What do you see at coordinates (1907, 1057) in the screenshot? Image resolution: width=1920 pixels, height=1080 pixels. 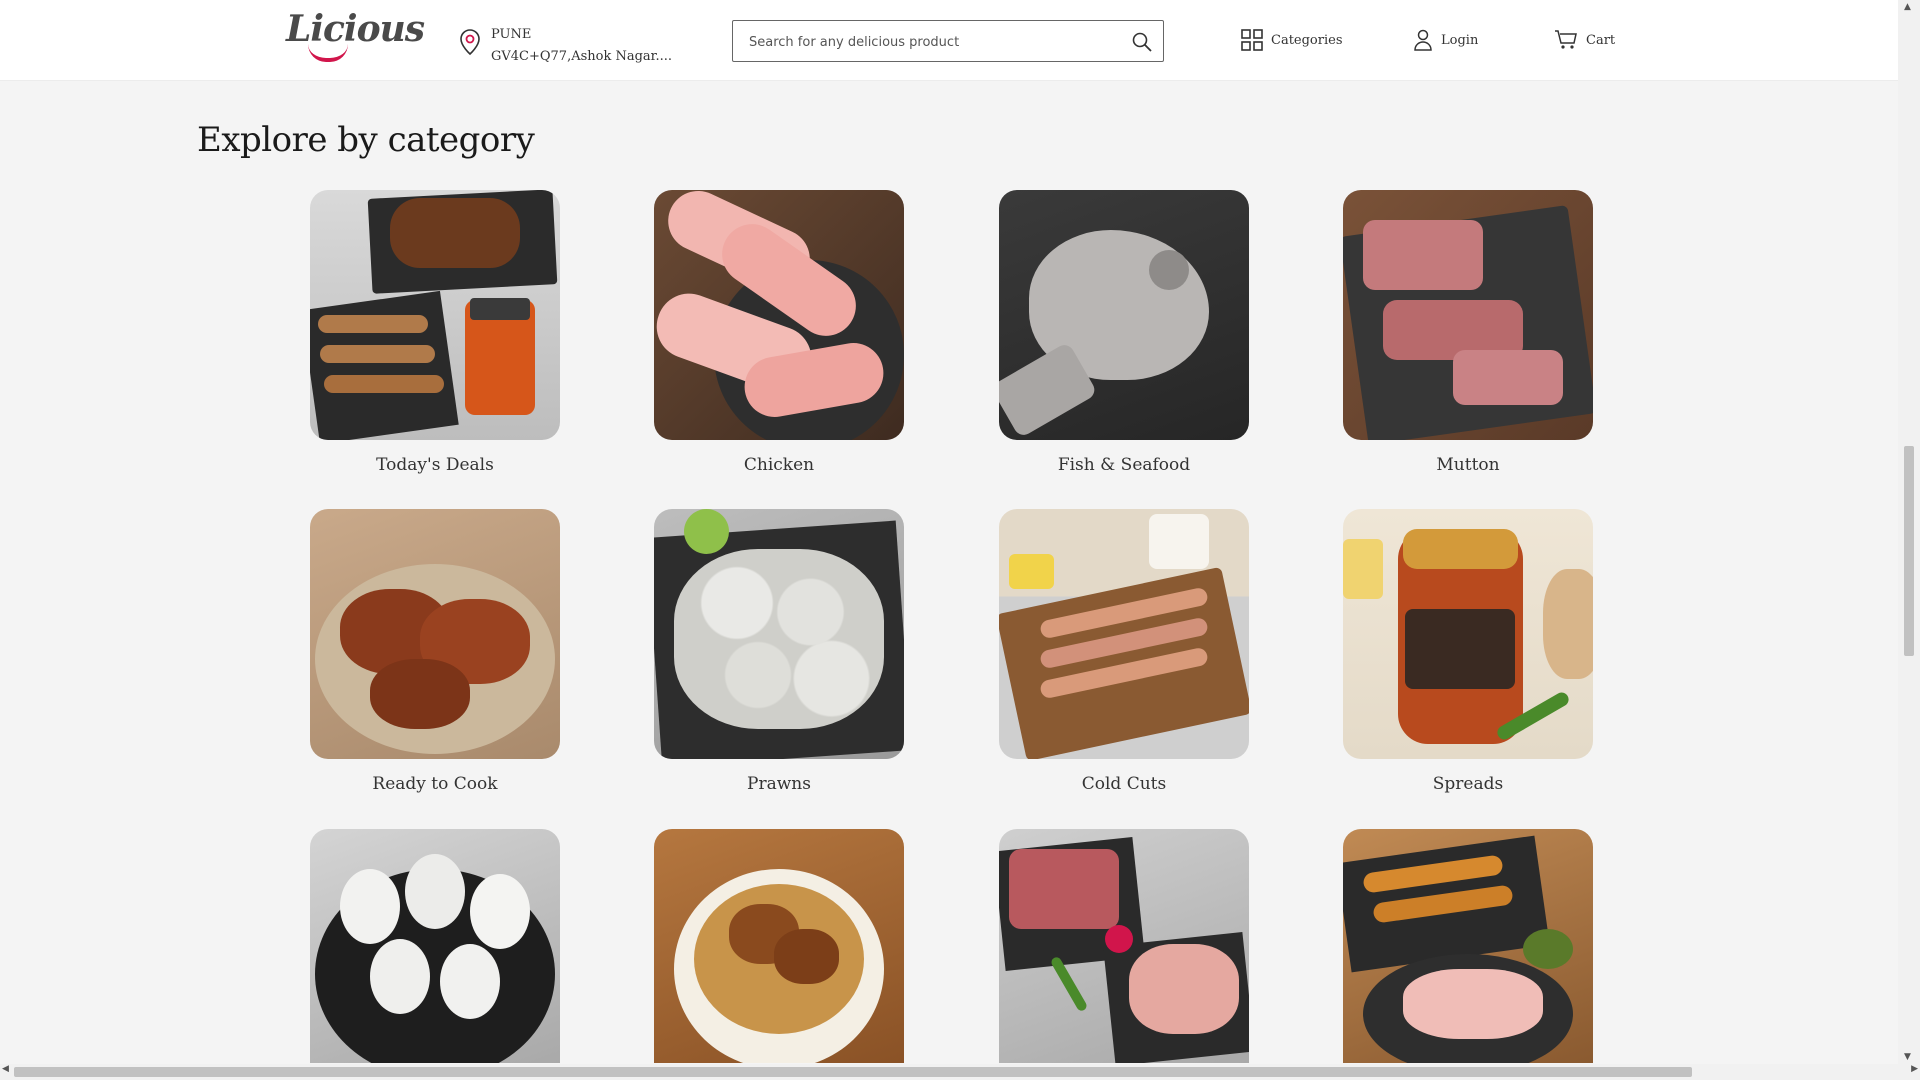 I see `scroll-down-arrow-icon: ▼` at bounding box center [1907, 1057].